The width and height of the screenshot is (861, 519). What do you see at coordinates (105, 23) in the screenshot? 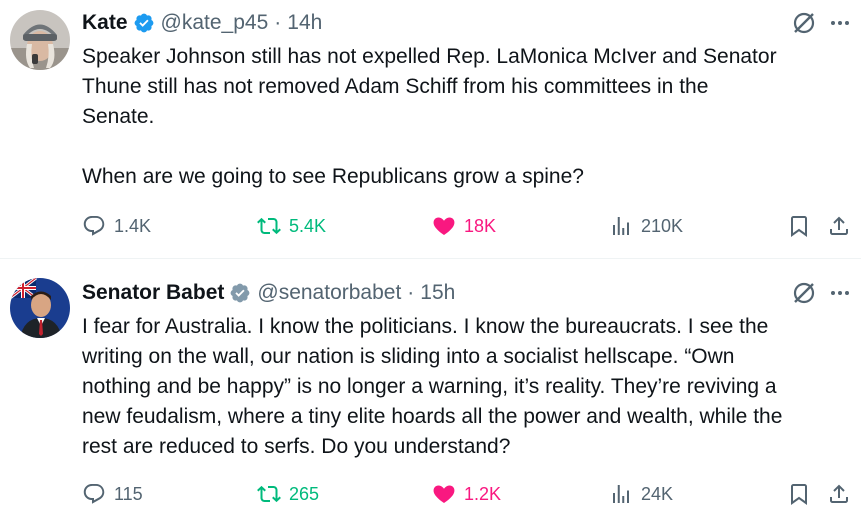
I see `author-name: Kate` at bounding box center [105, 23].